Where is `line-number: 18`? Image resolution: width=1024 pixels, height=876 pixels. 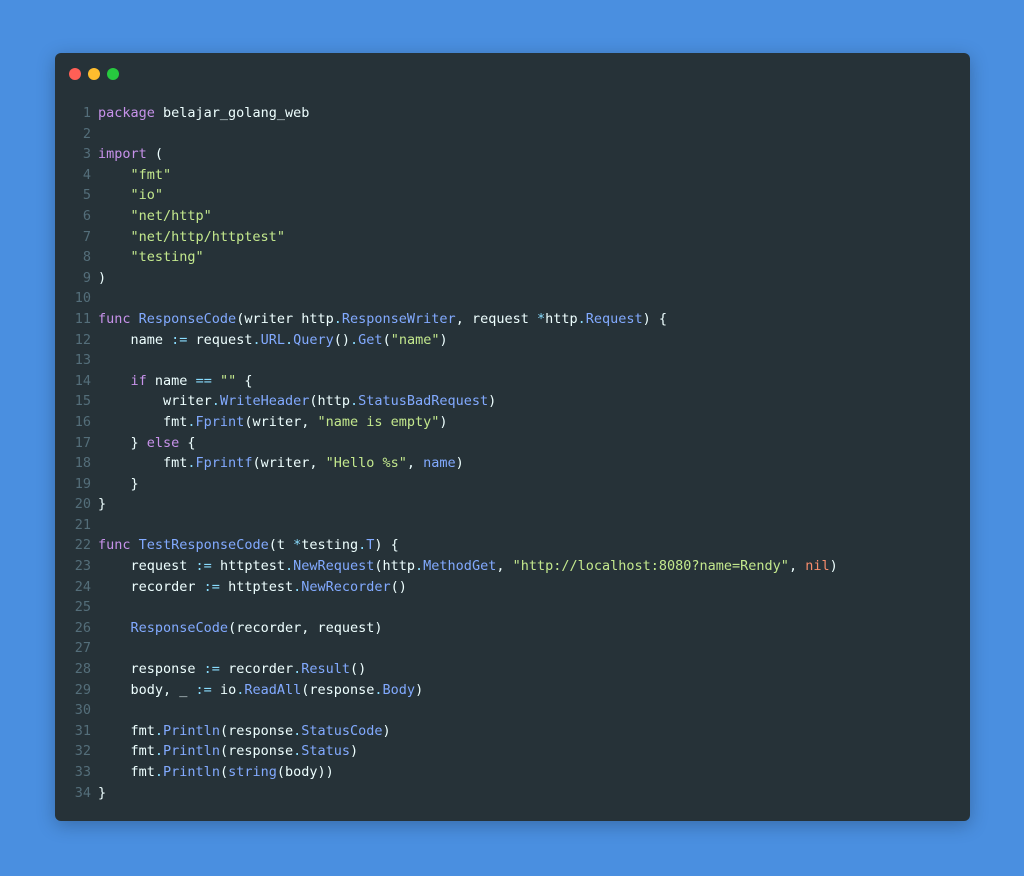 line-number: 18 is located at coordinates (82, 463).